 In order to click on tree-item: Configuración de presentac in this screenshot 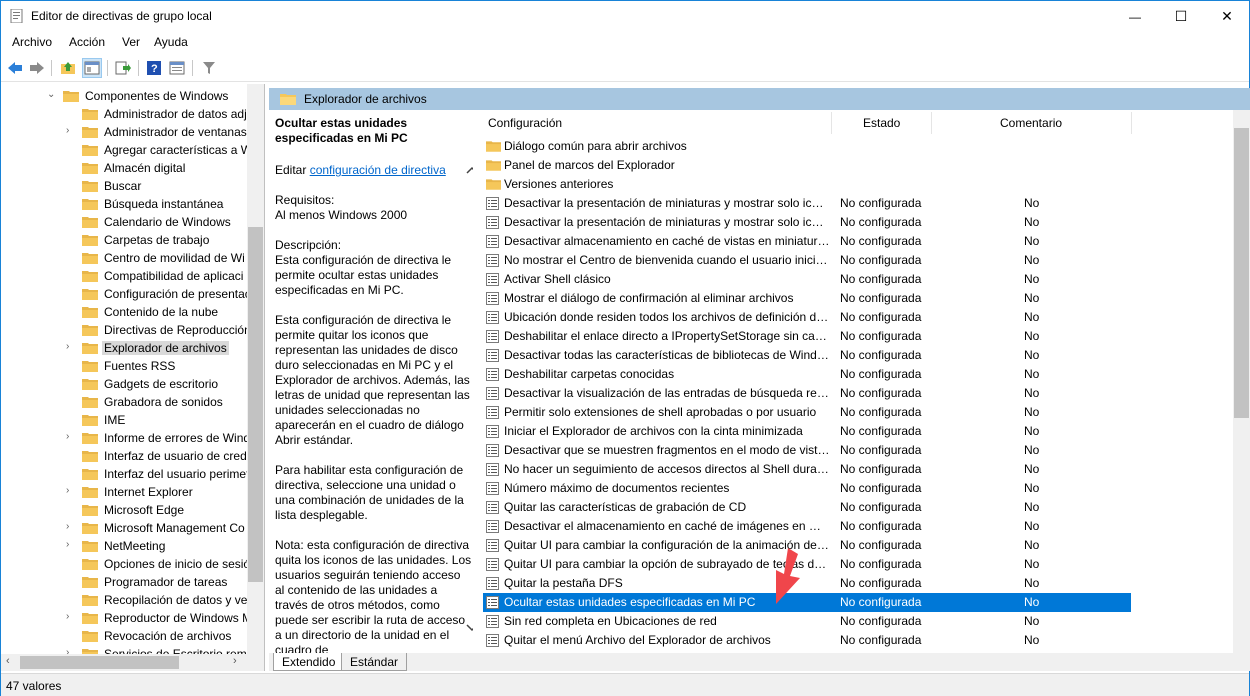, I will do `click(124, 294)`.